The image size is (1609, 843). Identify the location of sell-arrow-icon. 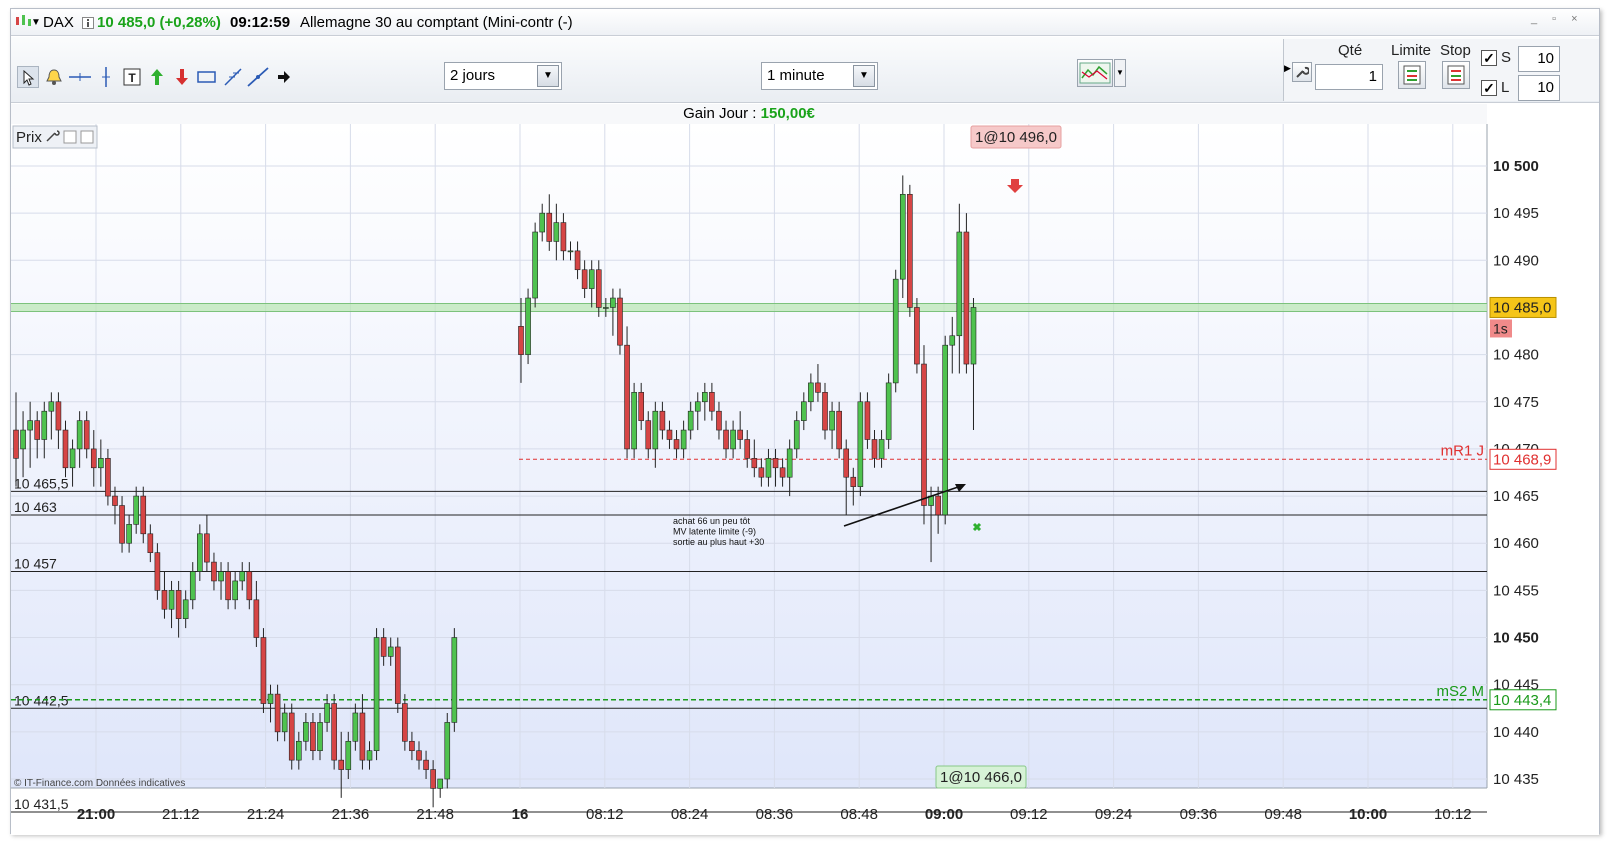
(182, 77).